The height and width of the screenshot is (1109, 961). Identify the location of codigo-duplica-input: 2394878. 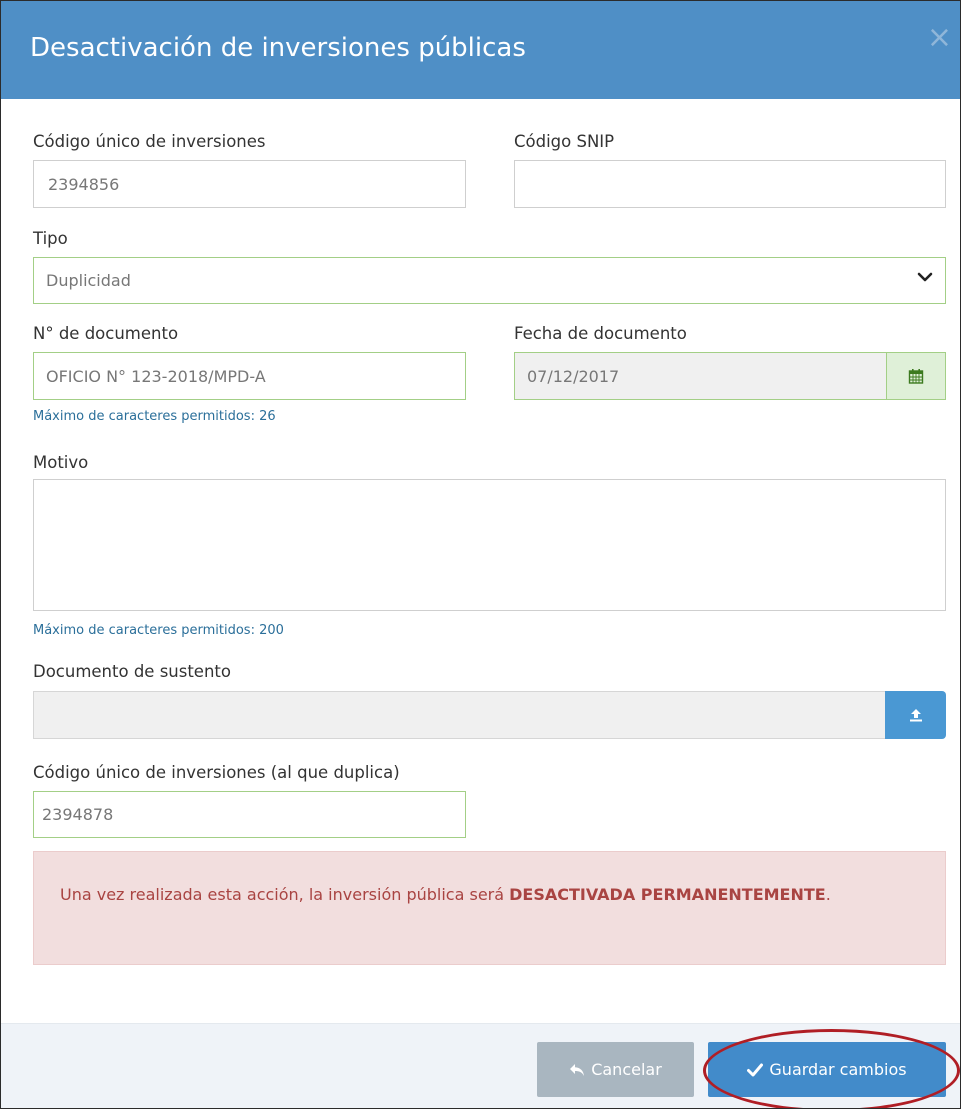
(249, 814).